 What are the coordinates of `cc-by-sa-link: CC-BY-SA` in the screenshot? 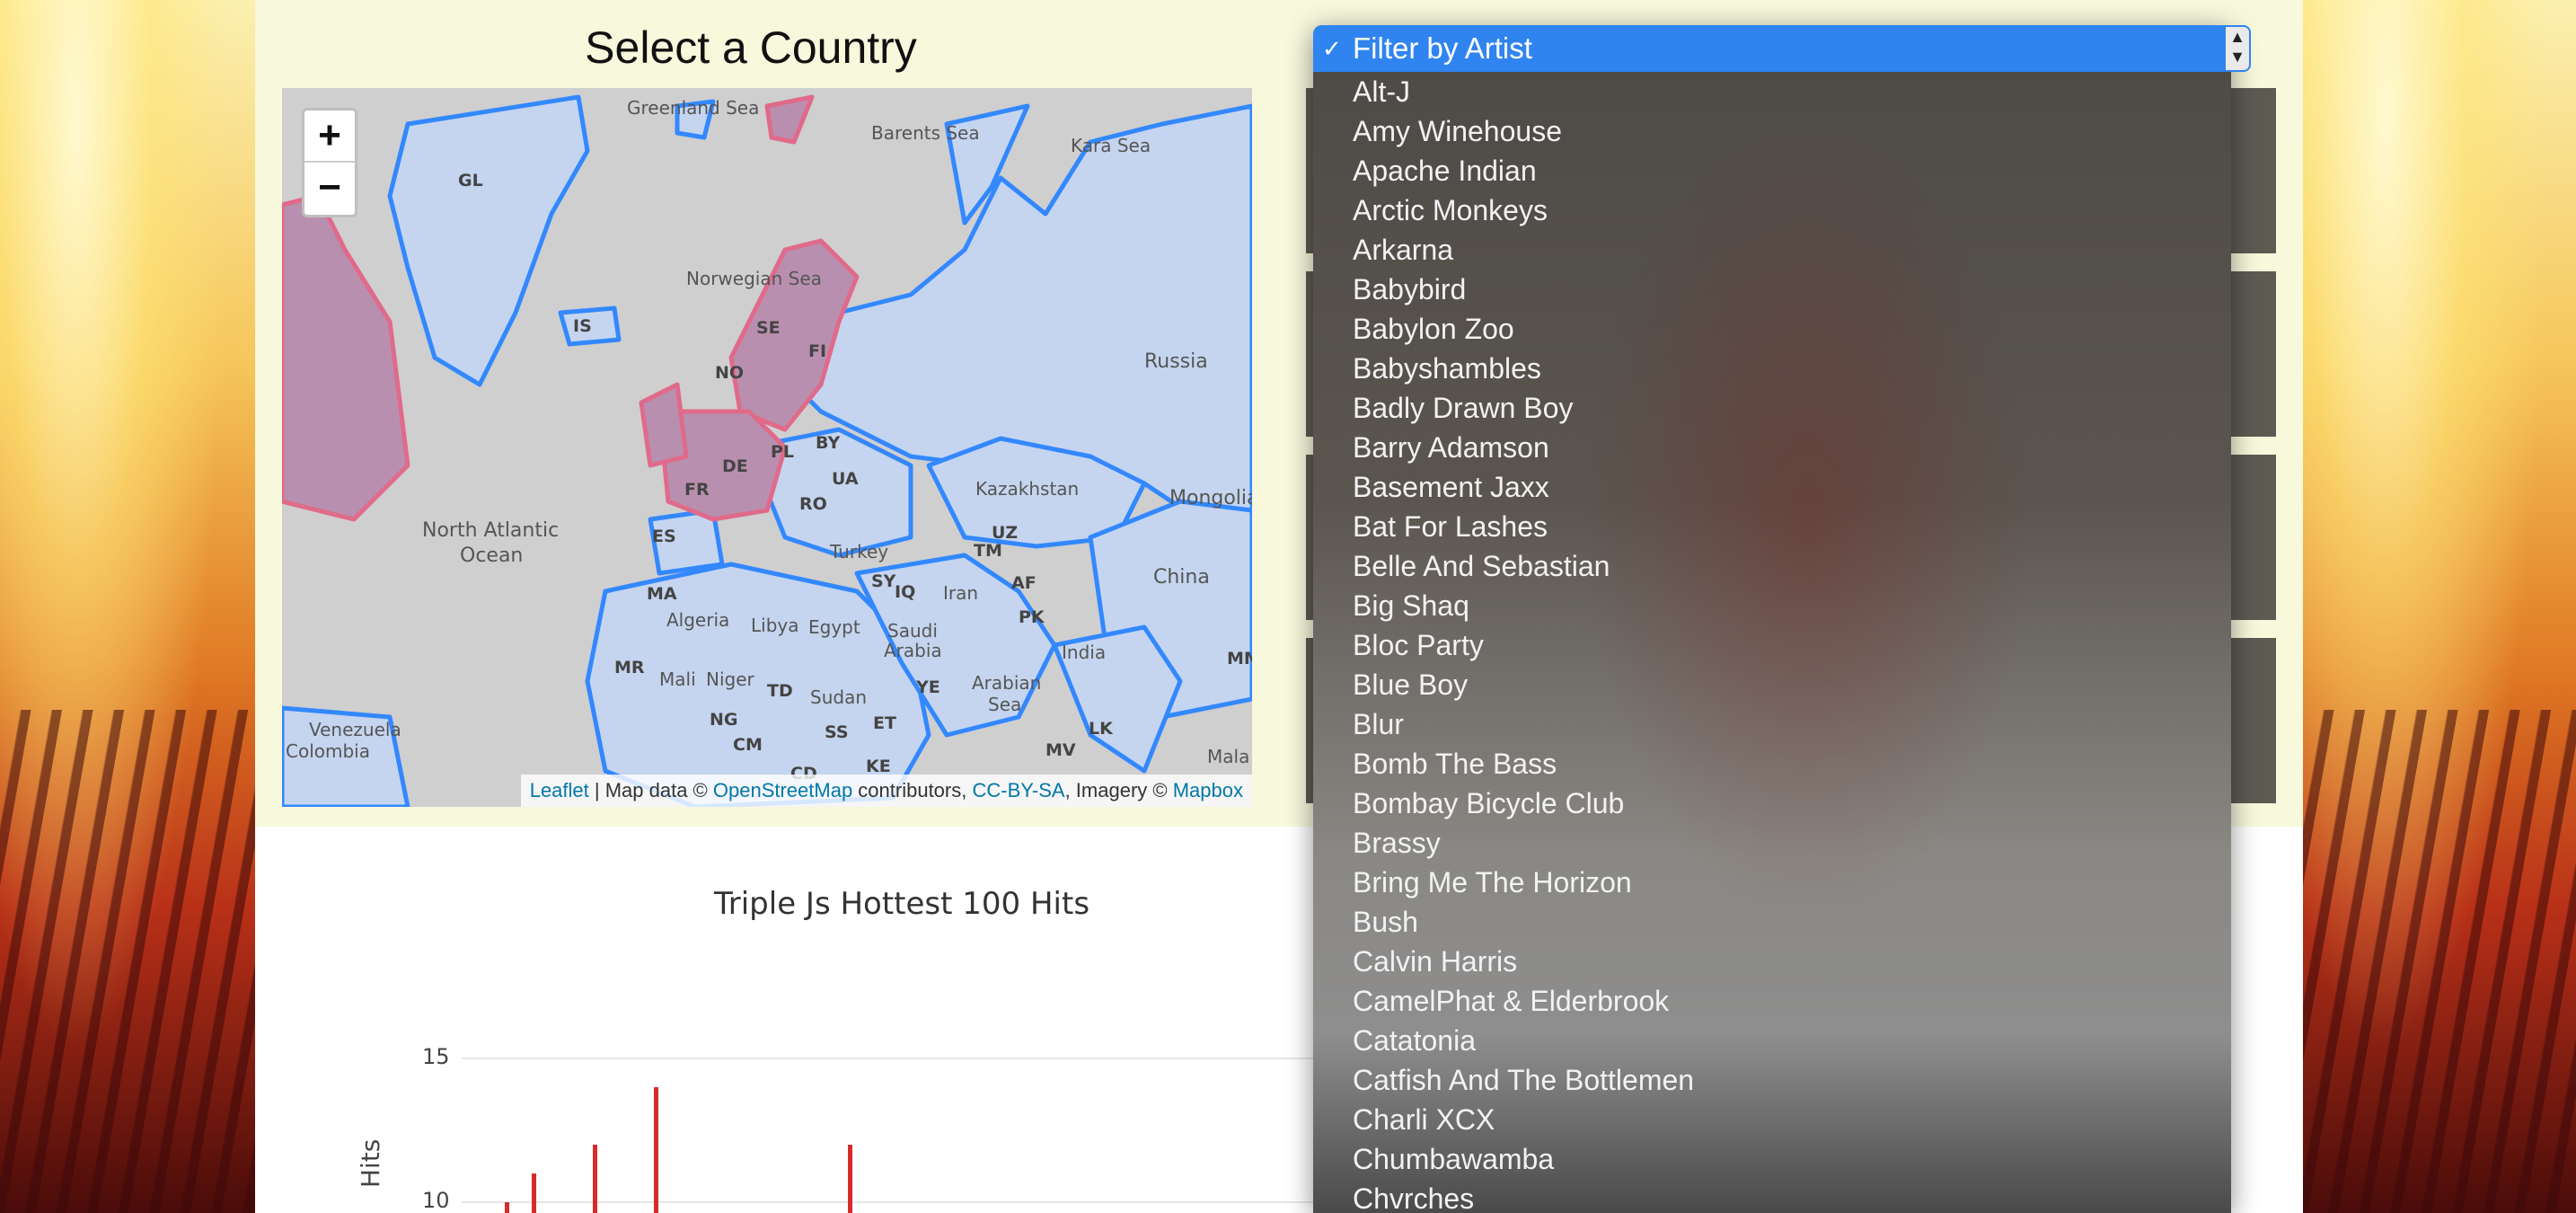 It's located at (1018, 790).